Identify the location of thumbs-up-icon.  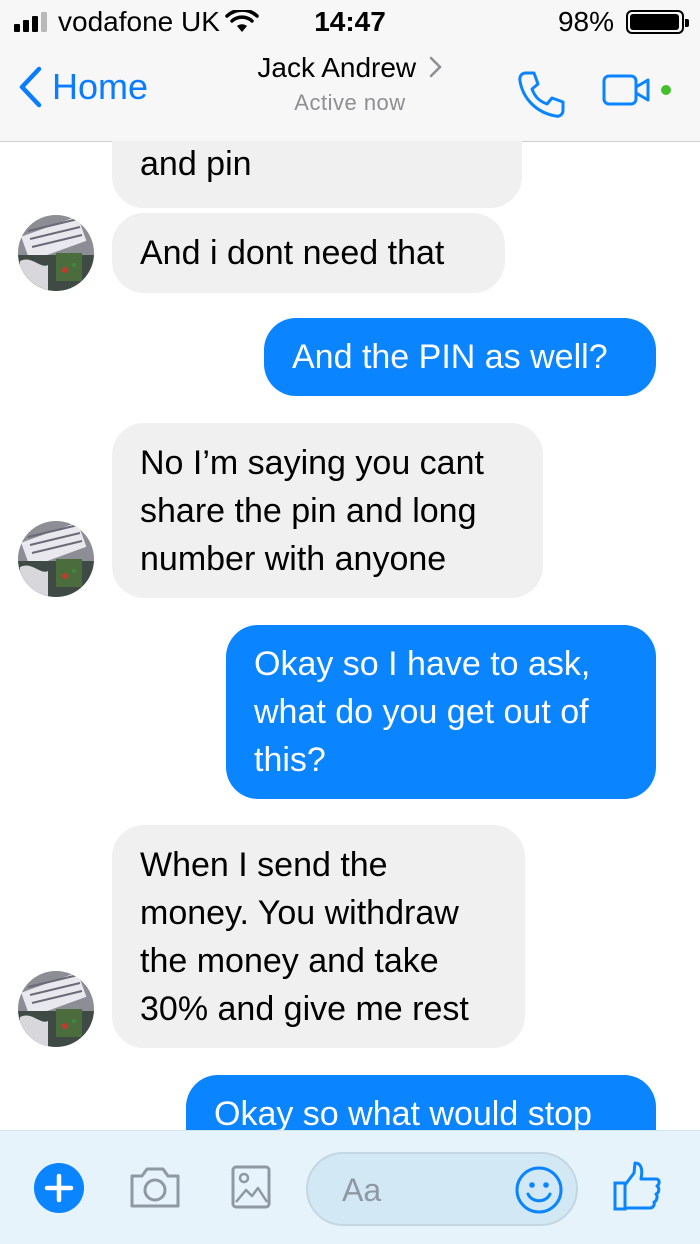
(637, 1186).